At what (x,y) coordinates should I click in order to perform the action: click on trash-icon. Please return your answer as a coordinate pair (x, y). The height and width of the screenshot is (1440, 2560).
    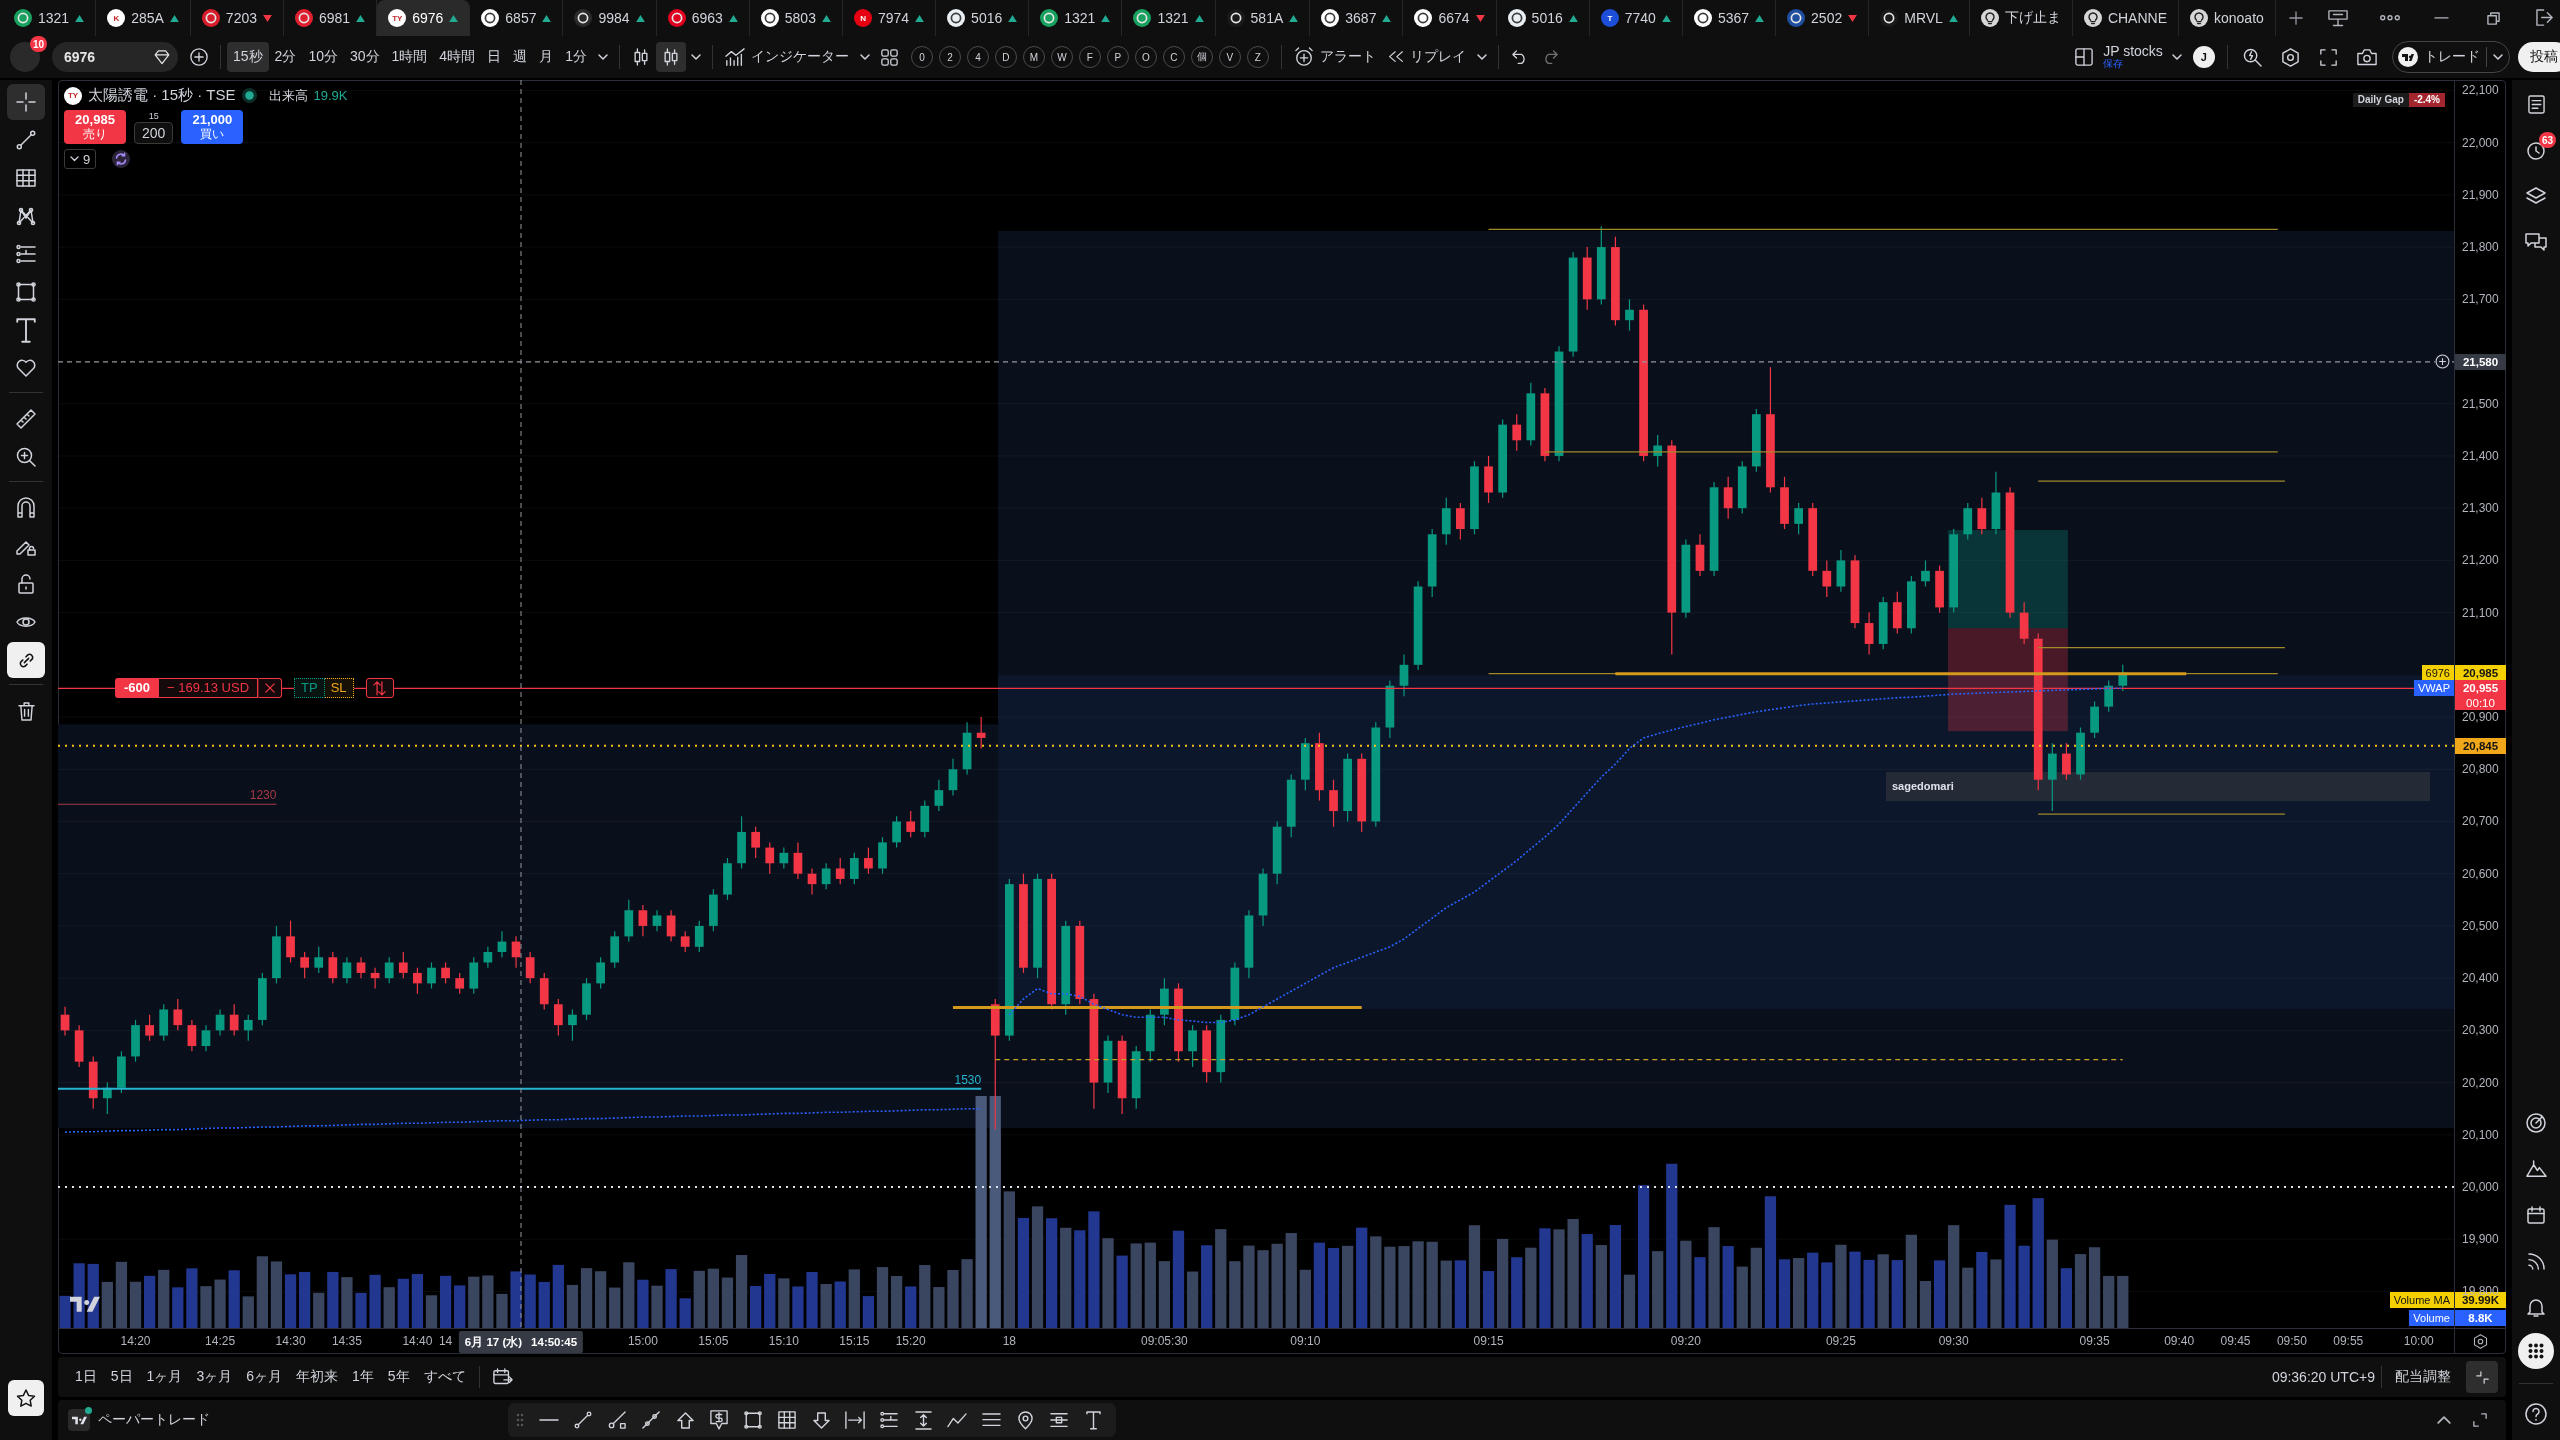
    Looking at the image, I should click on (26, 711).